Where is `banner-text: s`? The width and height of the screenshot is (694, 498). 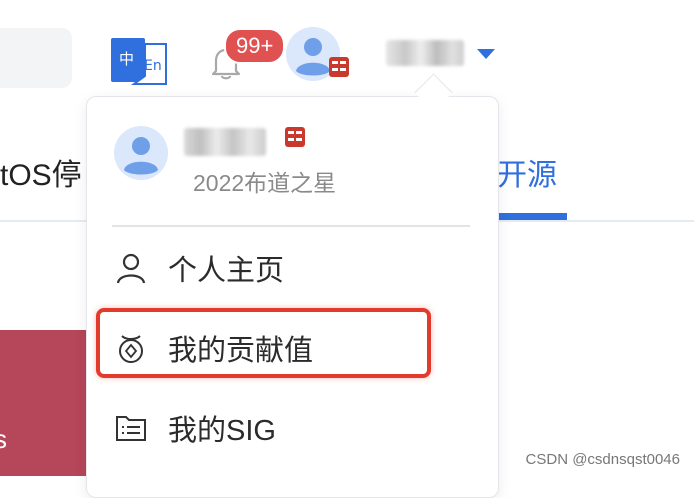 banner-text: s is located at coordinates (3, 439).